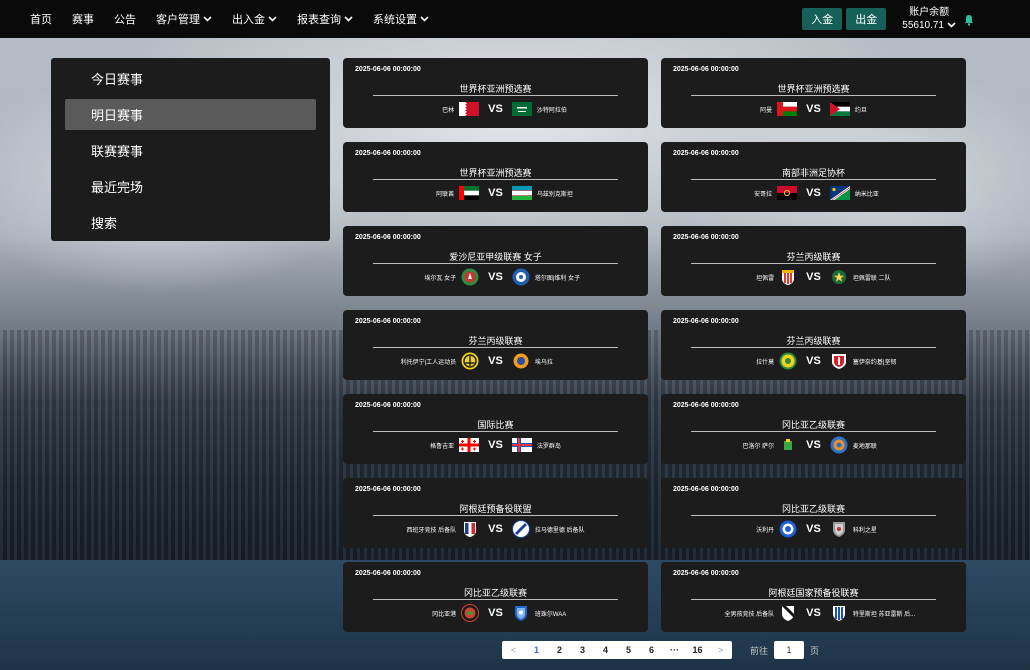 Image resolution: width=1030 pixels, height=670 pixels. Describe the element at coordinates (325, 19) in the screenshot. I see `nav-item-reports: 报表查询` at that location.